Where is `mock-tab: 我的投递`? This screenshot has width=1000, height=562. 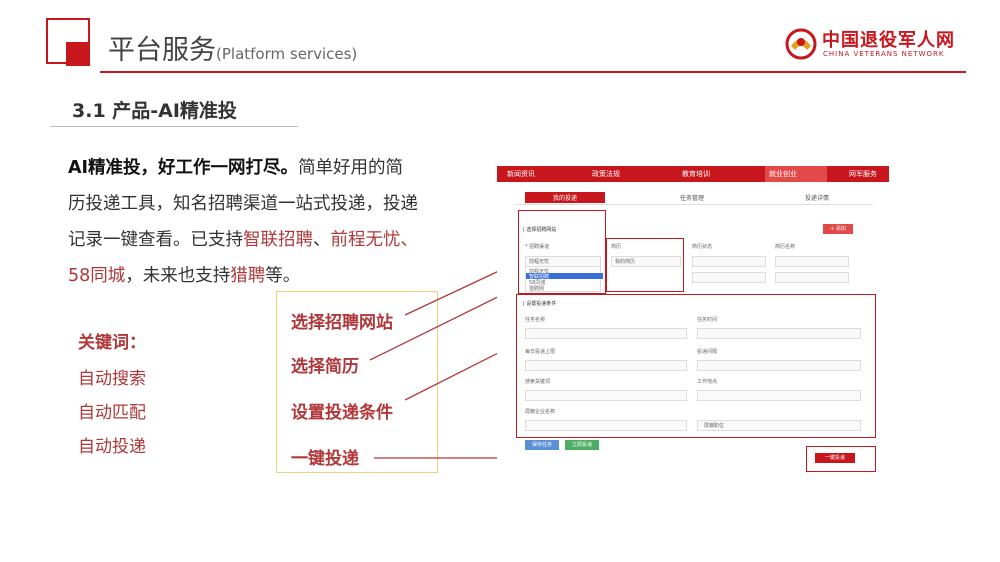 mock-tab: 我的投递 is located at coordinates (565, 198).